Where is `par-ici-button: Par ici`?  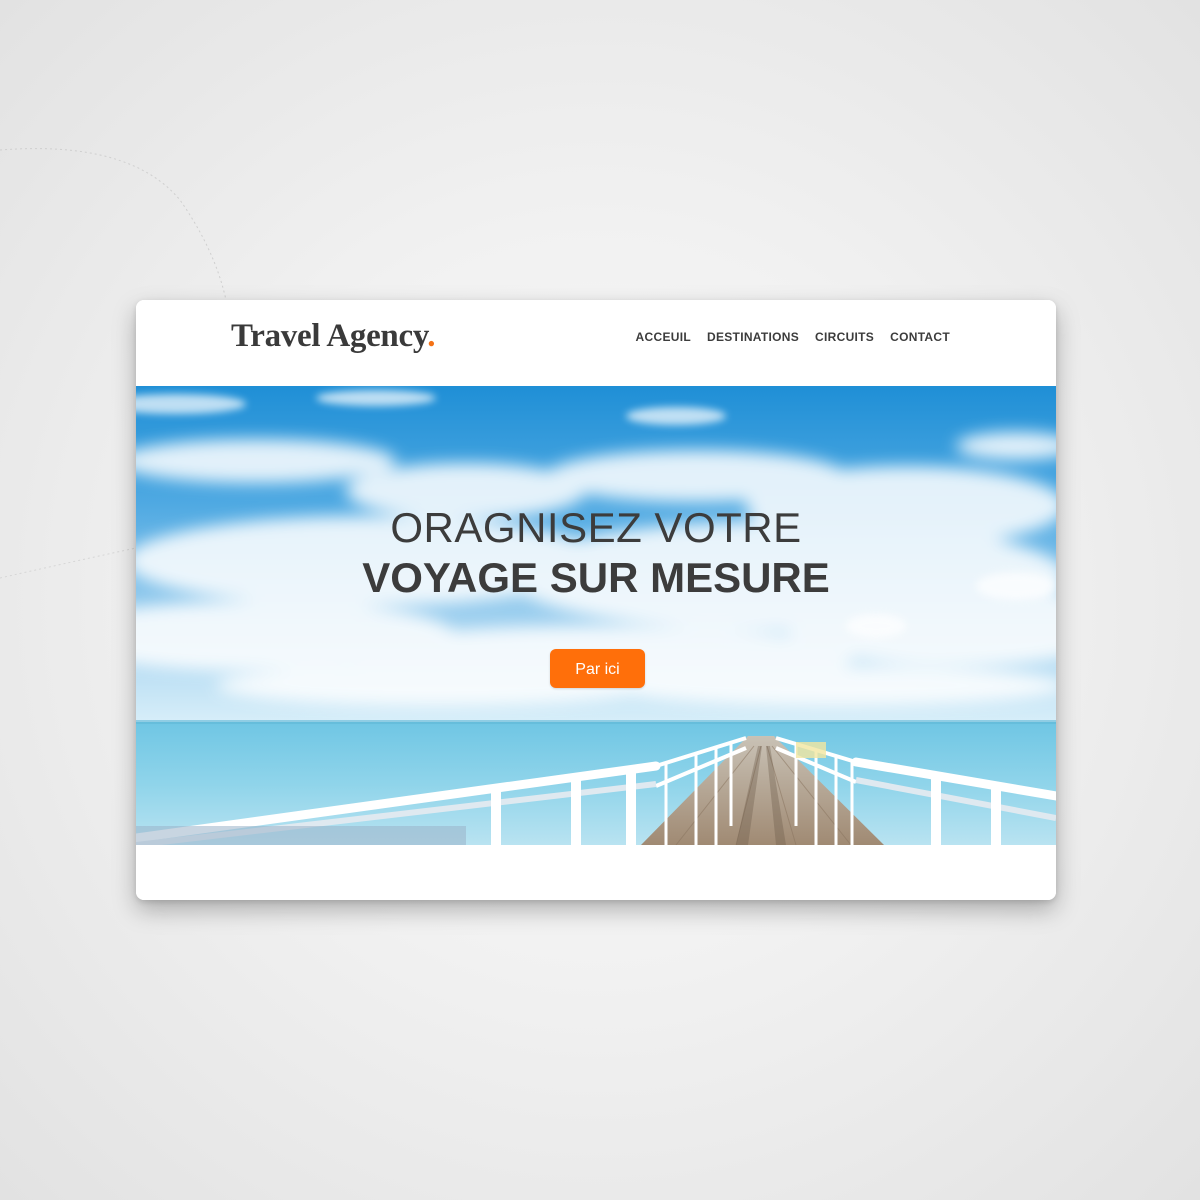
par-ici-button: Par ici is located at coordinates (597, 668).